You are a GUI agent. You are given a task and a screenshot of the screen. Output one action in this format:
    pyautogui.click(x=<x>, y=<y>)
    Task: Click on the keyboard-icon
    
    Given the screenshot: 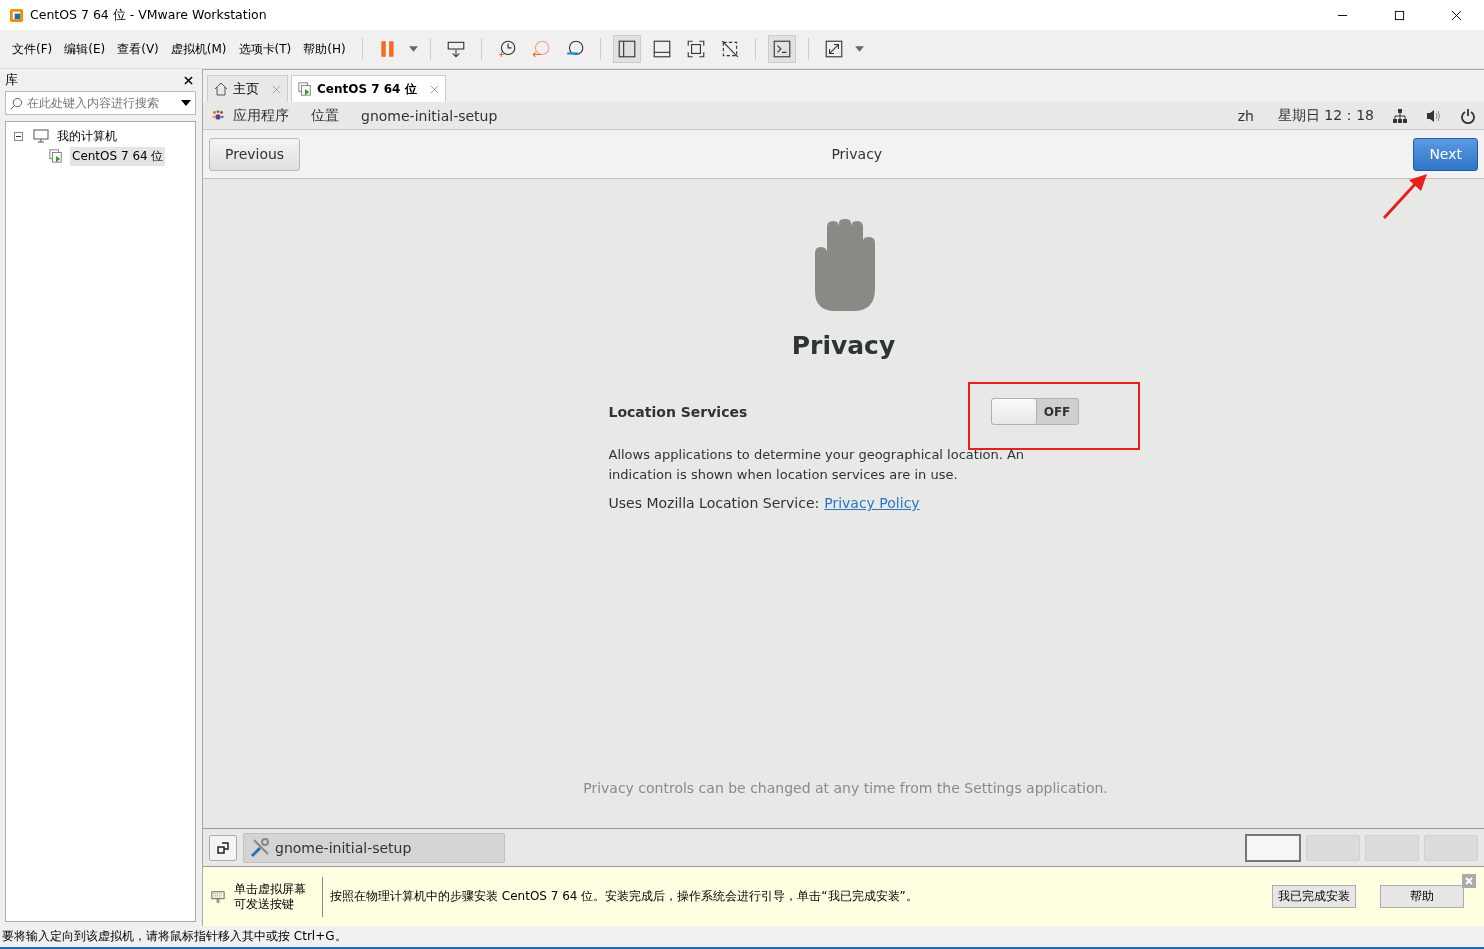 What is the action you would take?
    pyautogui.click(x=218, y=896)
    